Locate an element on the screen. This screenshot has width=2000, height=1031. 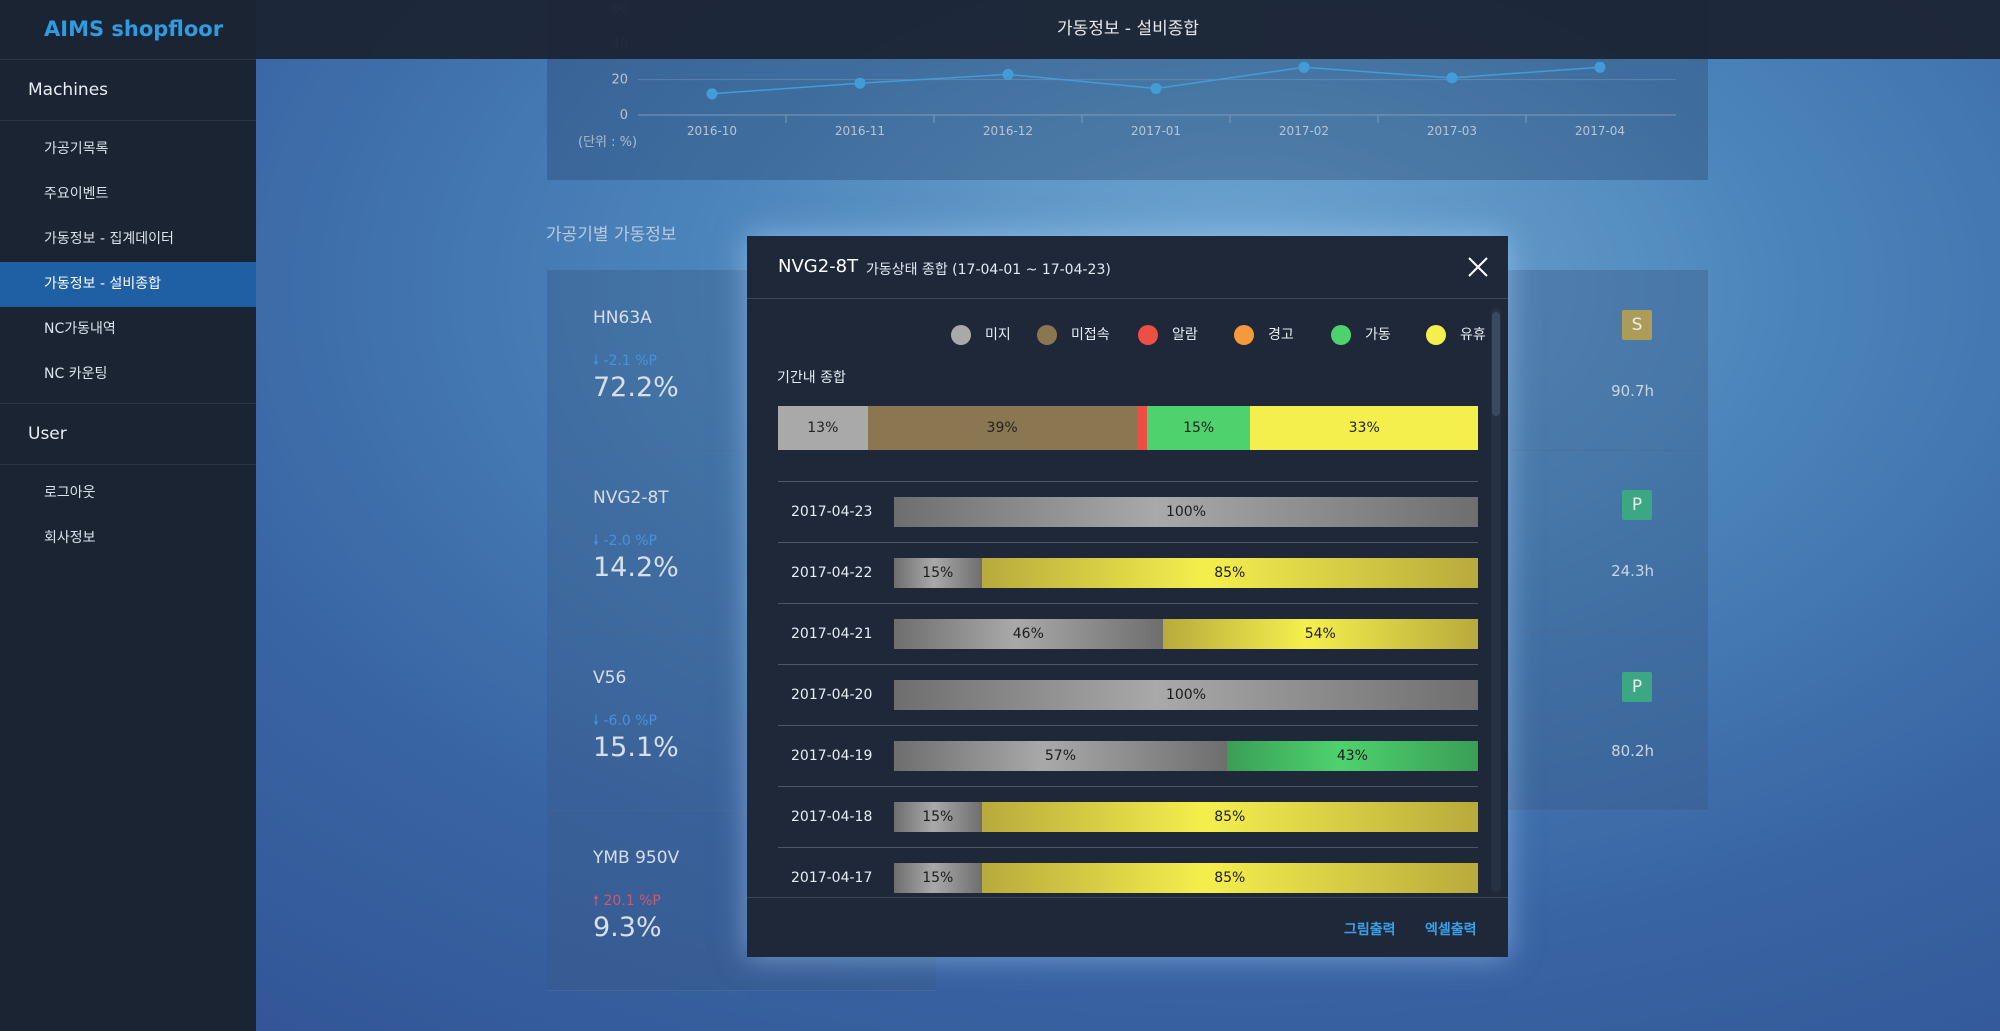
sidebar-item-company-info: 회사정보 is located at coordinates (128, 538).